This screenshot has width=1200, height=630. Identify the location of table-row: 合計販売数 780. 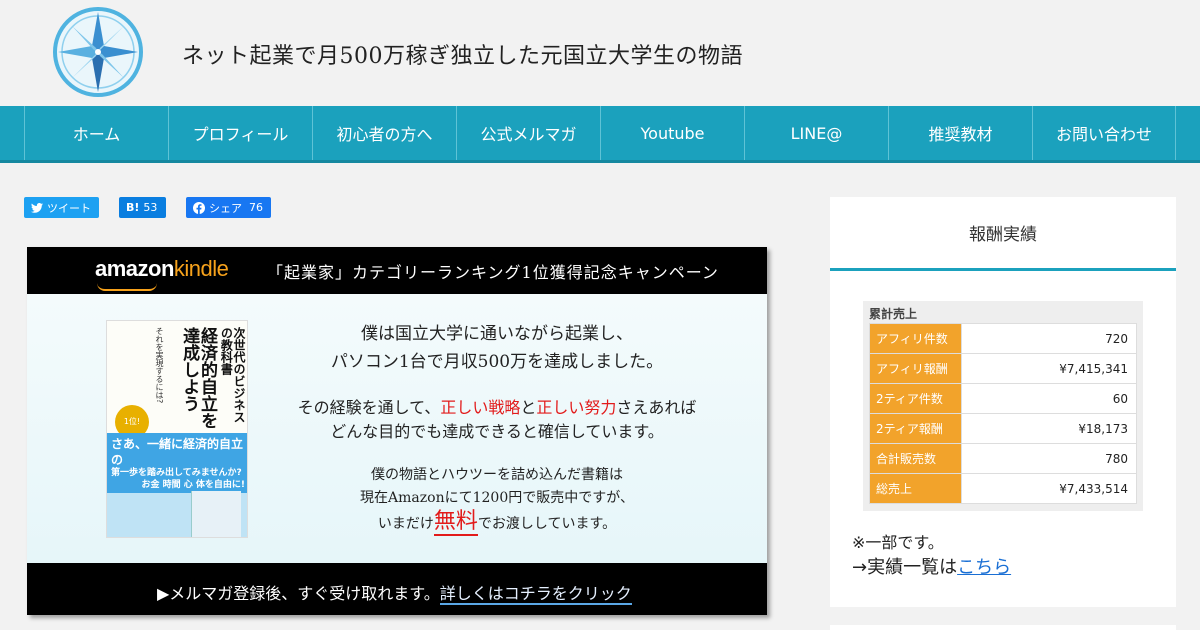
(1003, 458).